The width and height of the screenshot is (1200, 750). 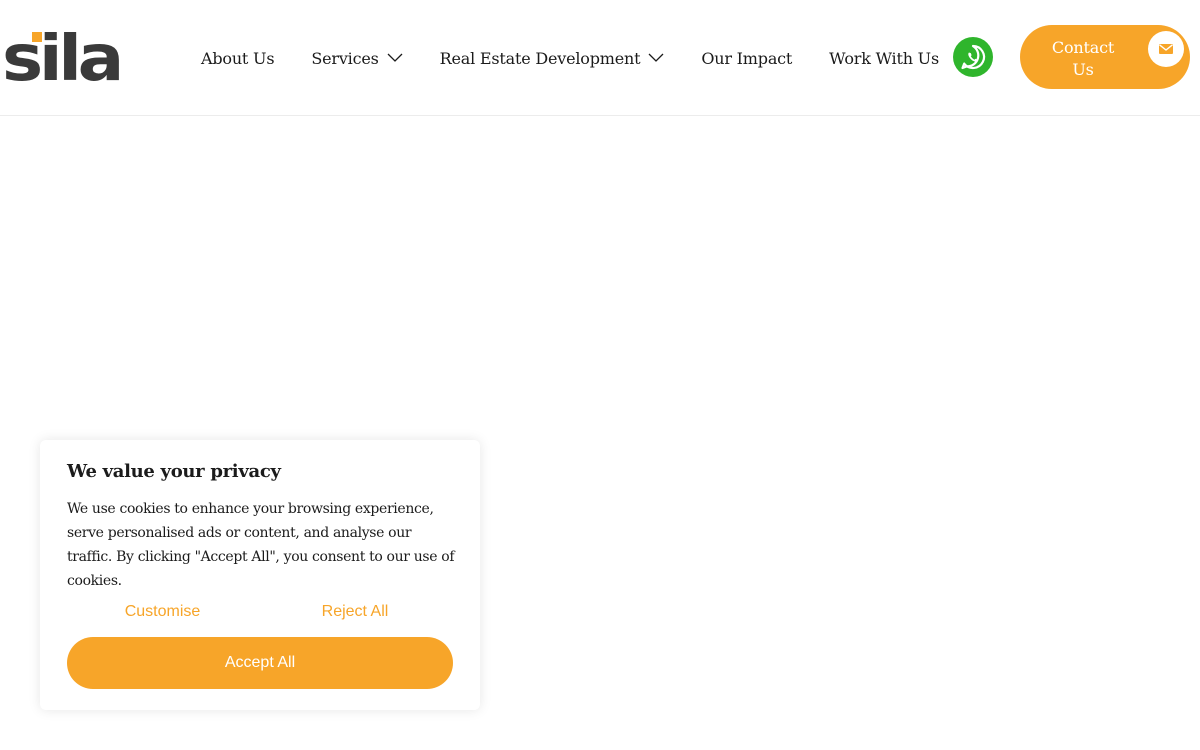 I want to click on contact-us-button: Contact Us, so click(x=1105, y=57).